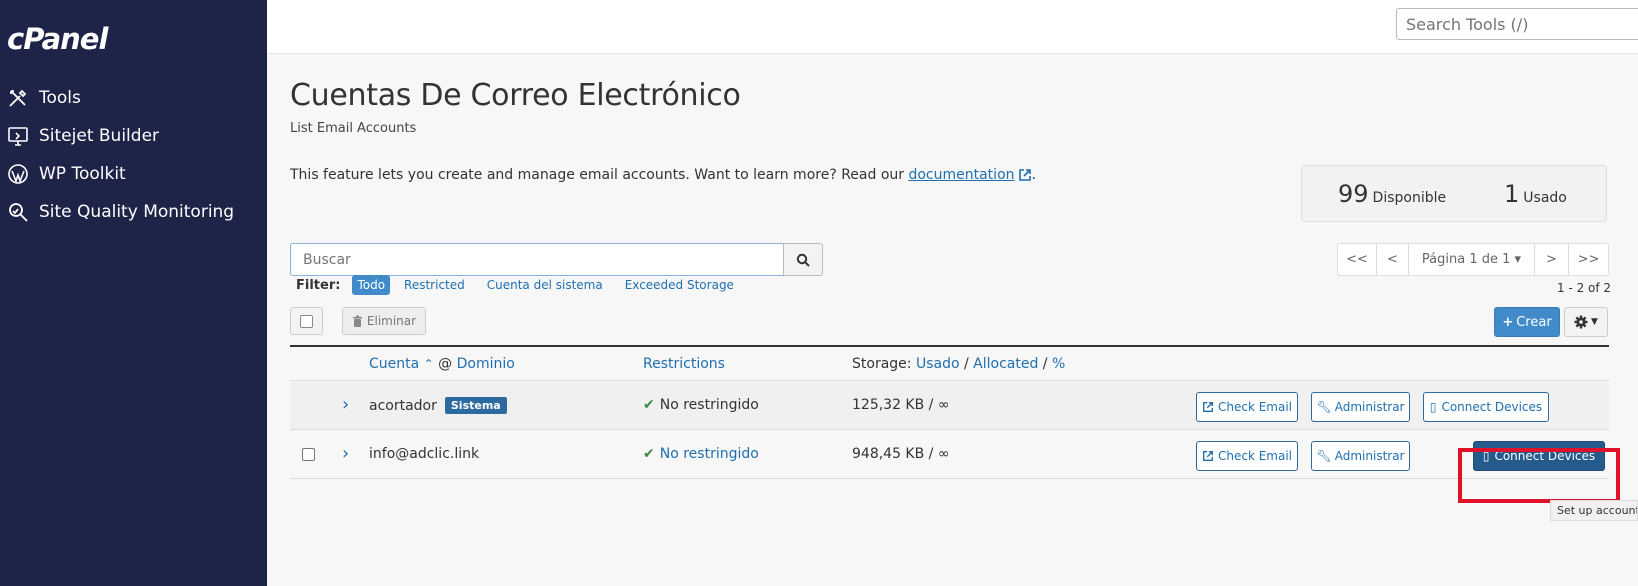  Describe the element at coordinates (1393, 259) in the screenshot. I see `pager-prev: <` at that location.